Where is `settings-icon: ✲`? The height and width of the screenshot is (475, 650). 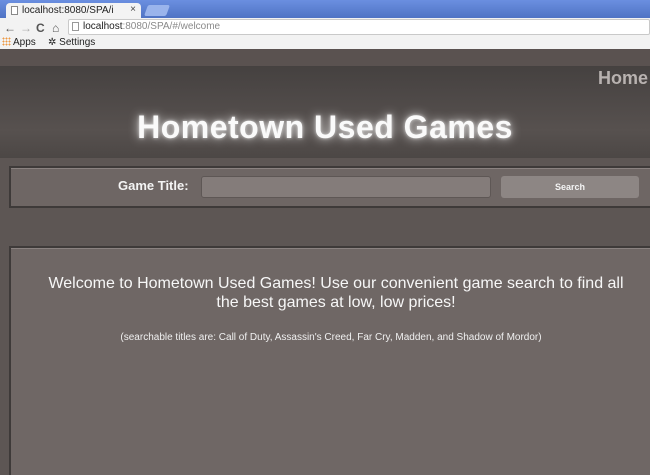 settings-icon: ✲ is located at coordinates (52, 42).